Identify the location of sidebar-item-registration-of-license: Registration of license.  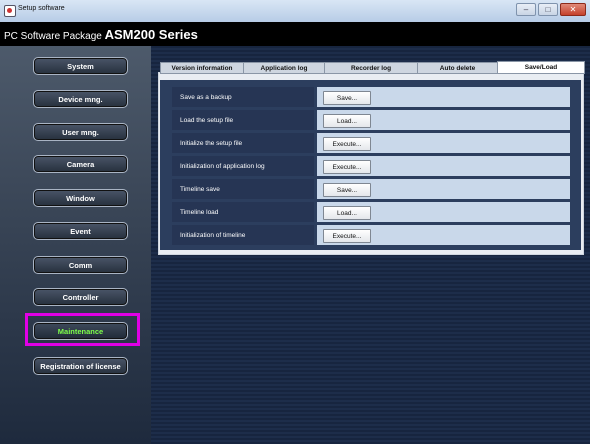
(80, 366).